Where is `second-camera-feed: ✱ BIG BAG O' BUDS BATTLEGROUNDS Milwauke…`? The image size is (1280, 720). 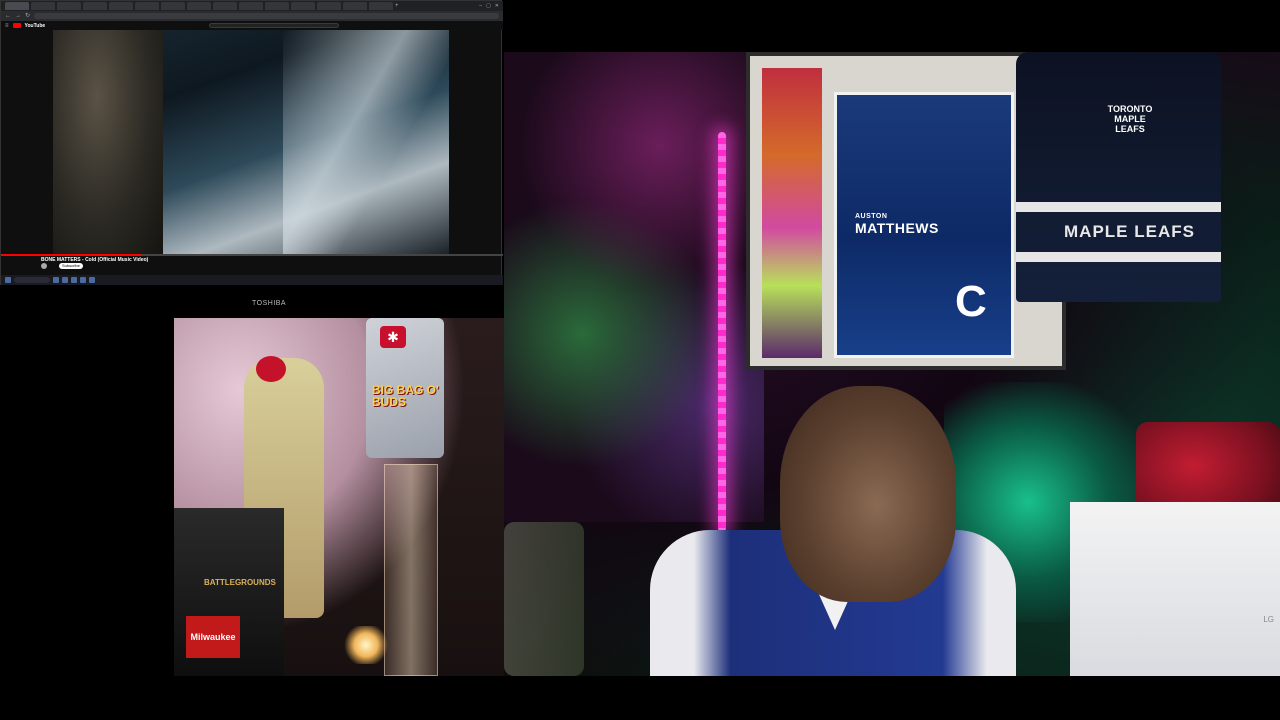
second-camera-feed: ✱ BIG BAG O' BUDS BATTLEGROUNDS Milwauke… is located at coordinates (339, 497).